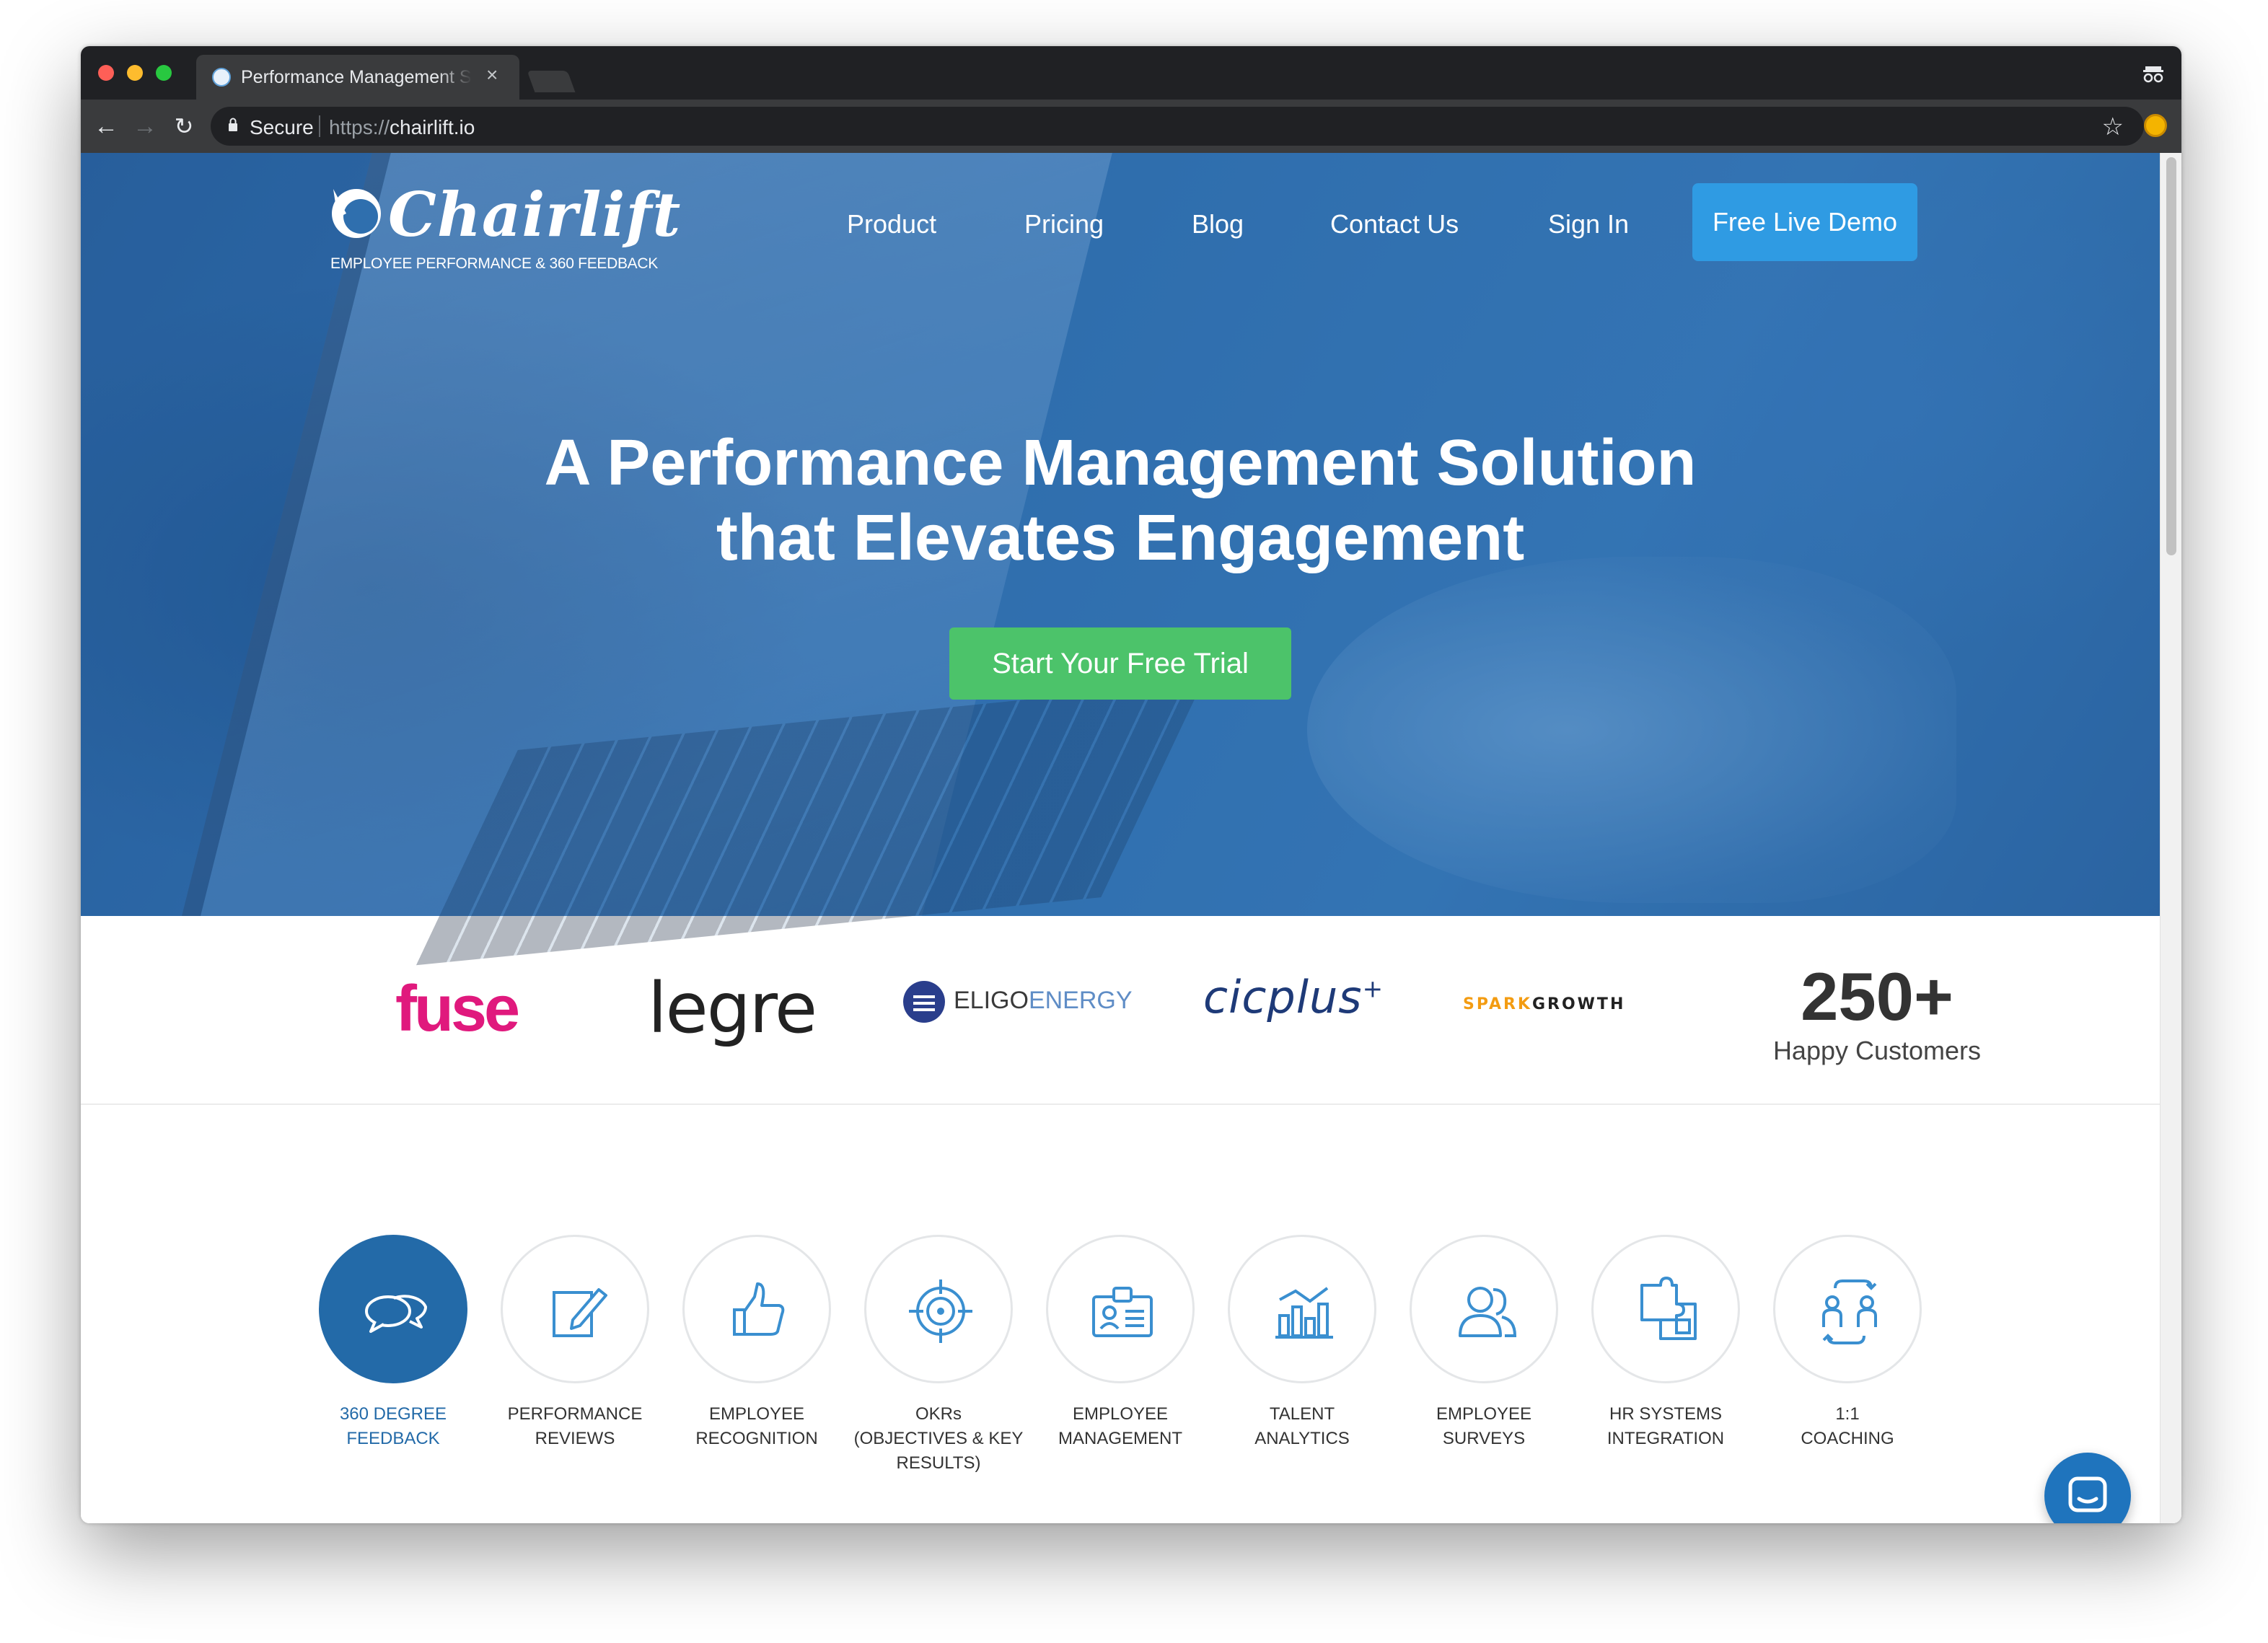 This screenshot has height=1643, width=2268. What do you see at coordinates (106, 126) in the screenshot?
I see `back-arrow-icon: ←` at bounding box center [106, 126].